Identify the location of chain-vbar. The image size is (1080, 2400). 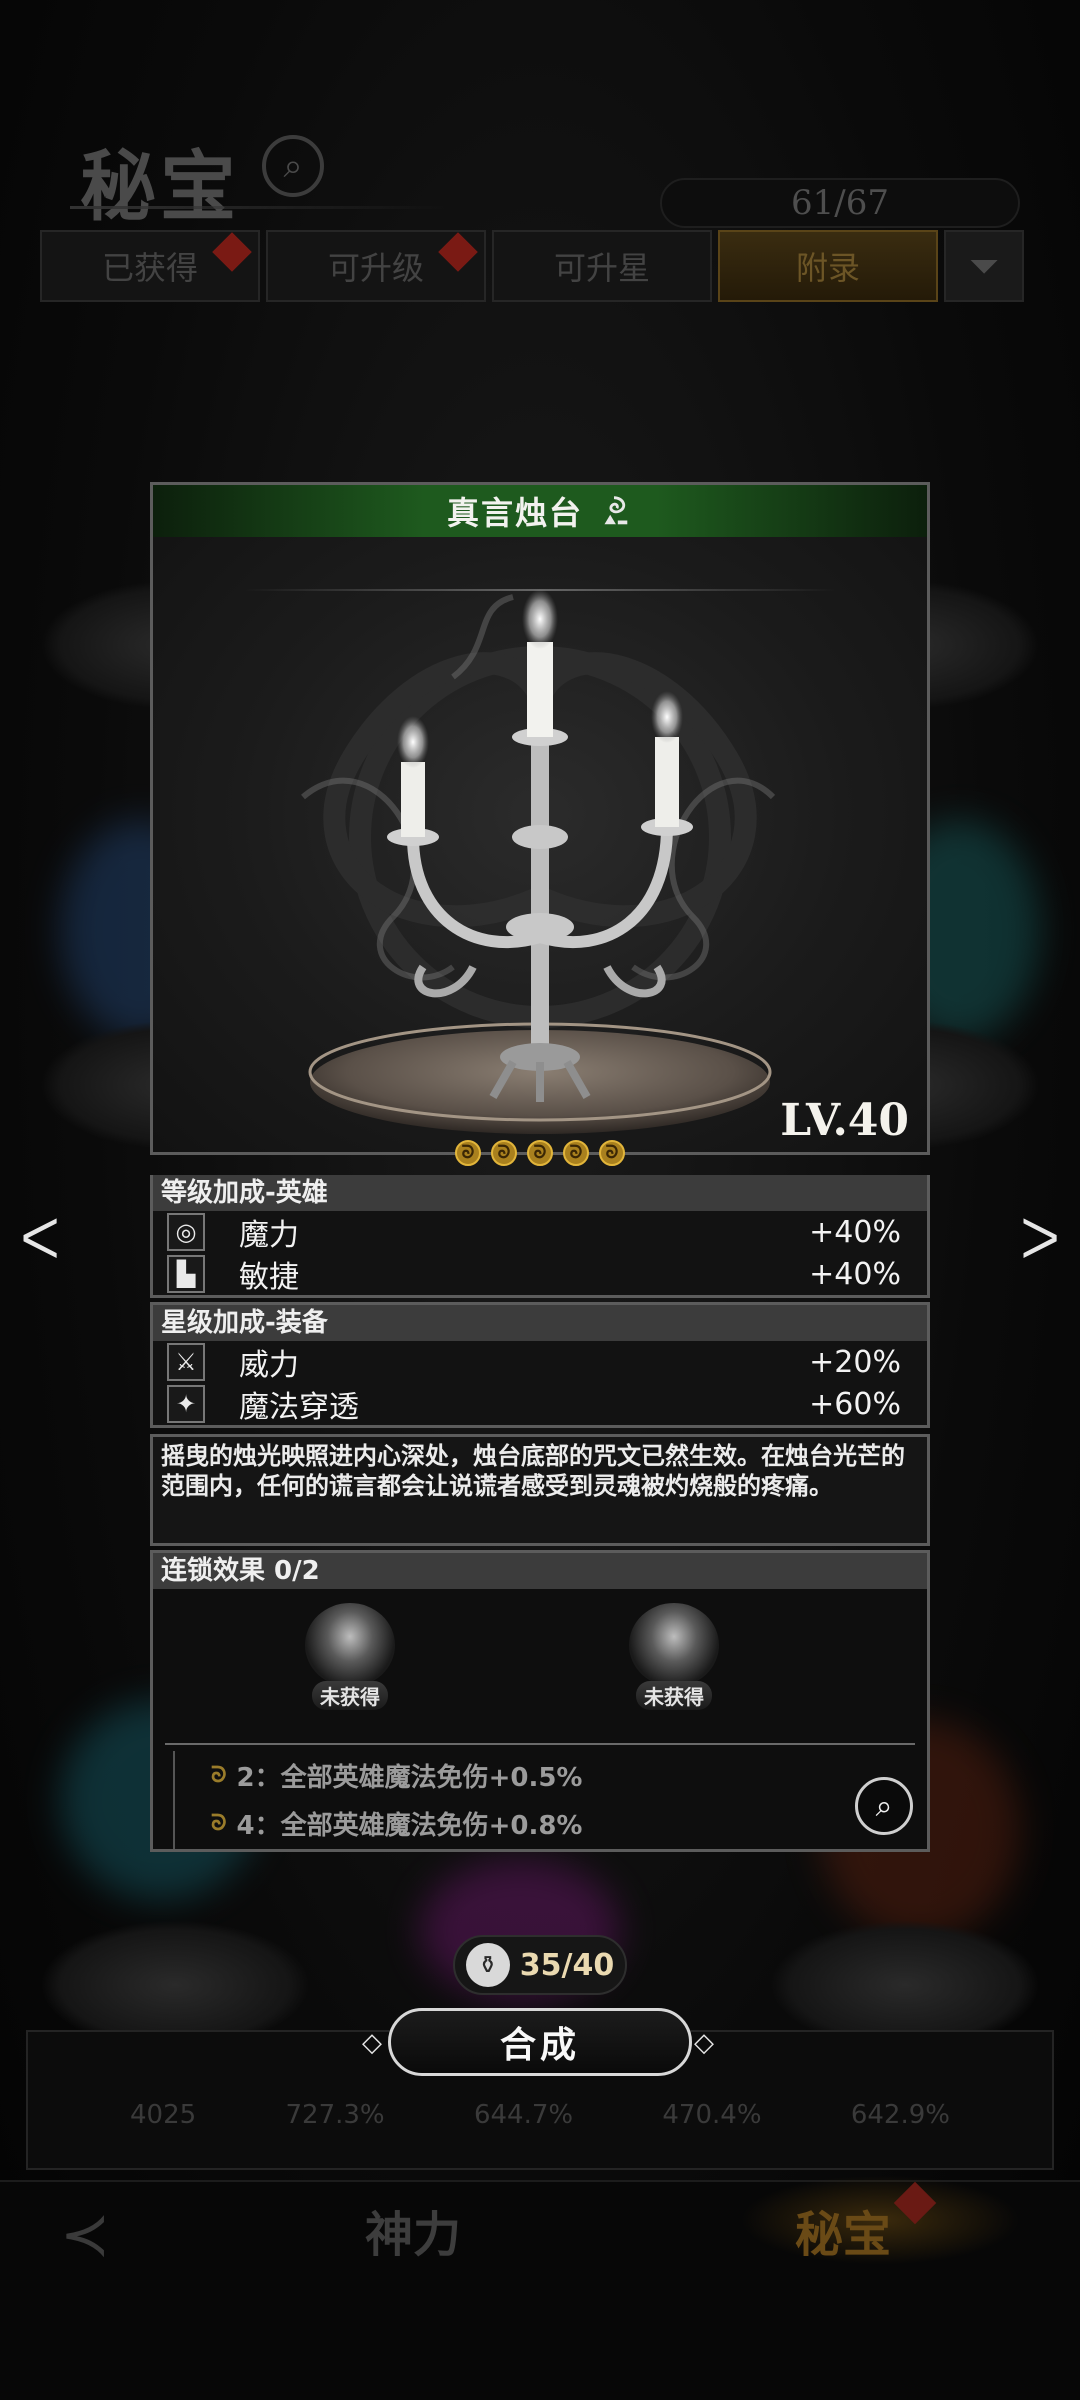
(174, 1800).